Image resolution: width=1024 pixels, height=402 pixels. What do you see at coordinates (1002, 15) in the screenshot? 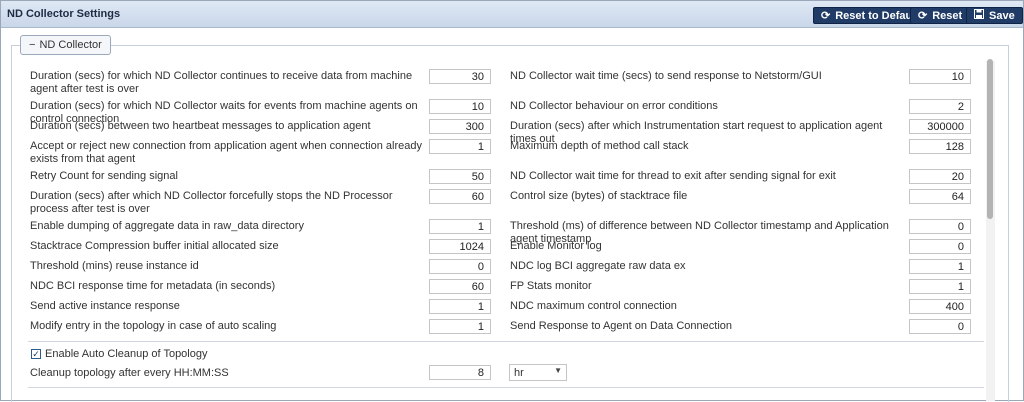
I see `save-label: Save` at bounding box center [1002, 15].